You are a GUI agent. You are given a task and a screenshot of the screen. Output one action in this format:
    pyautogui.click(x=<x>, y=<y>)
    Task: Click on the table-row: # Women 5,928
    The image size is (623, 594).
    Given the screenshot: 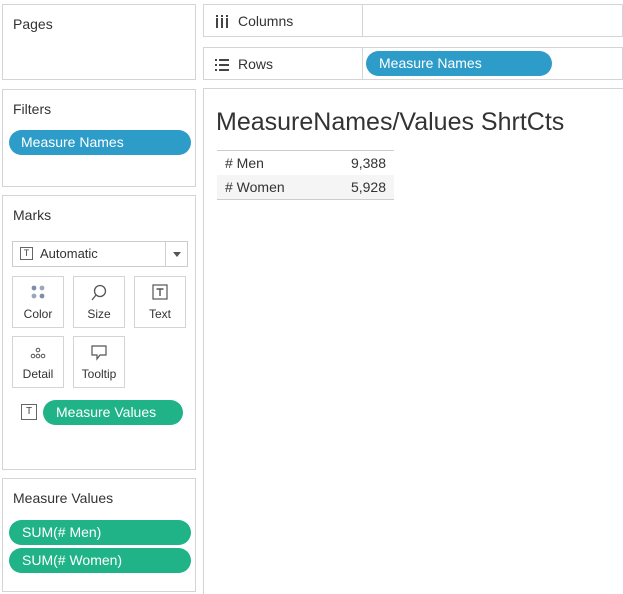 What is the action you would take?
    pyautogui.click(x=305, y=187)
    